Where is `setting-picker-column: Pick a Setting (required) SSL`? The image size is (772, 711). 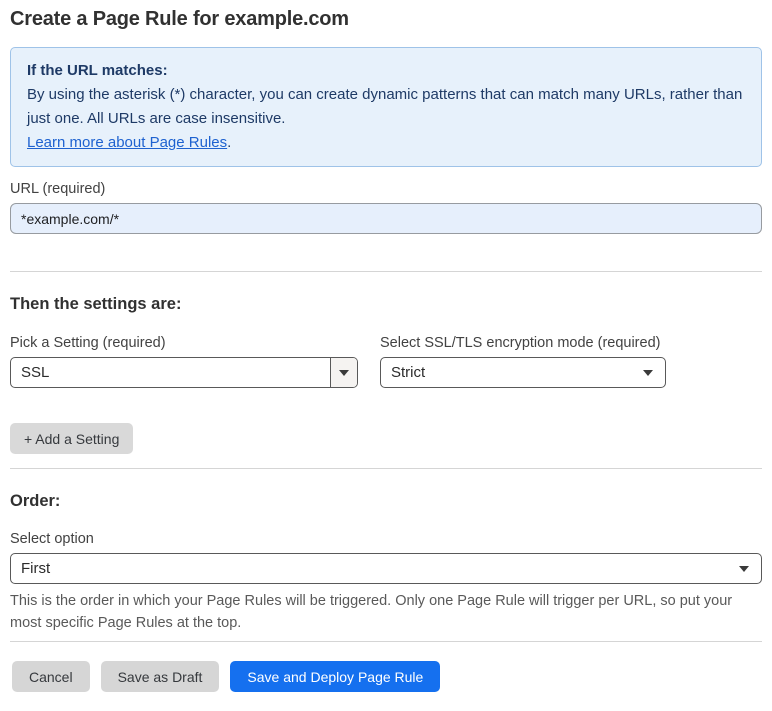
setting-picker-column: Pick a Setting (required) SSL is located at coordinates (184, 361).